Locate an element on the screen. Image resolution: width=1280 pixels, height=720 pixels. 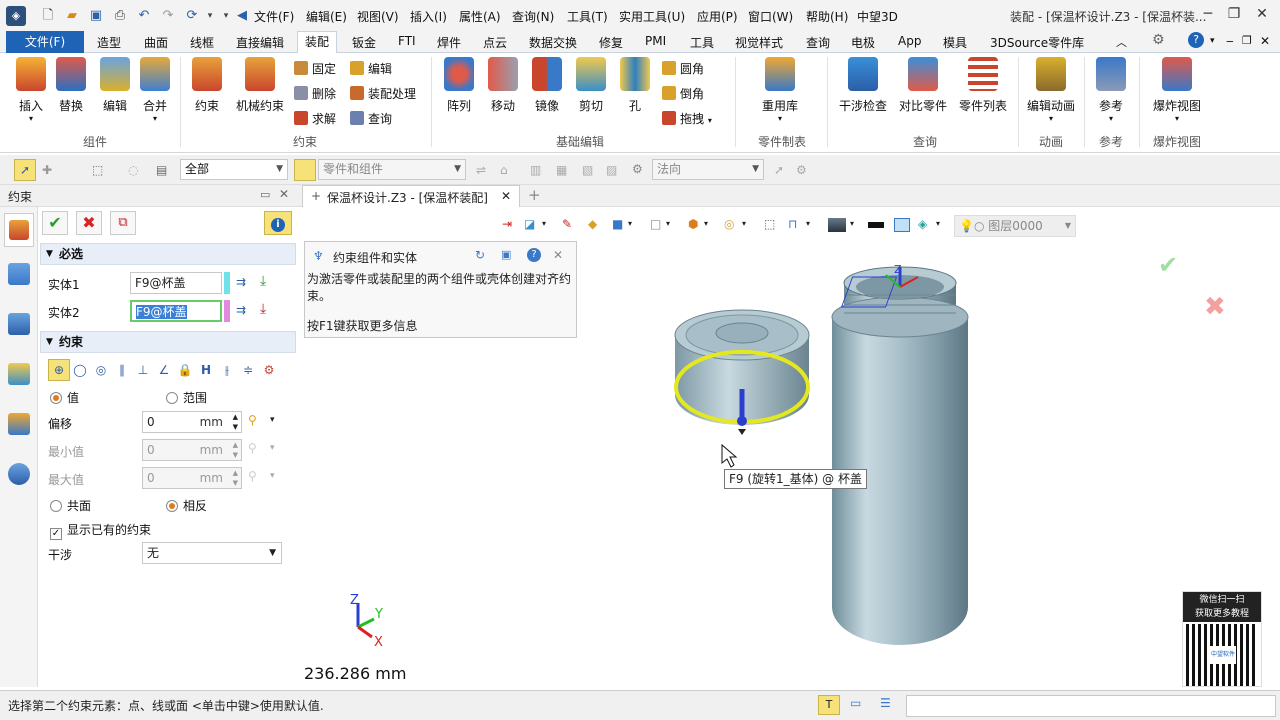
ok-button: ✔ is located at coordinates (55, 223).